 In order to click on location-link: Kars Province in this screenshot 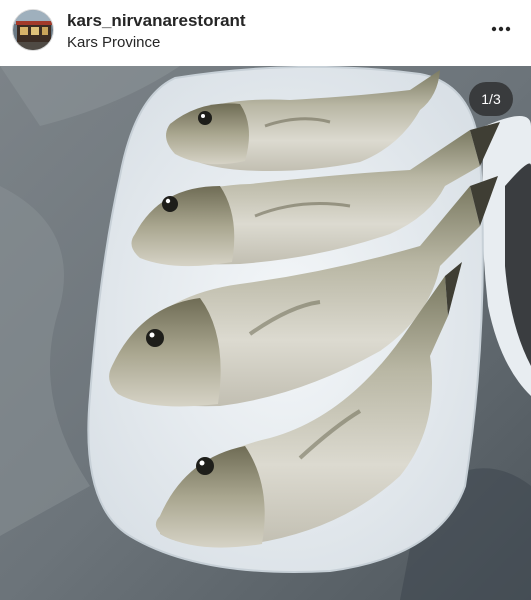, I will do `click(113, 42)`.